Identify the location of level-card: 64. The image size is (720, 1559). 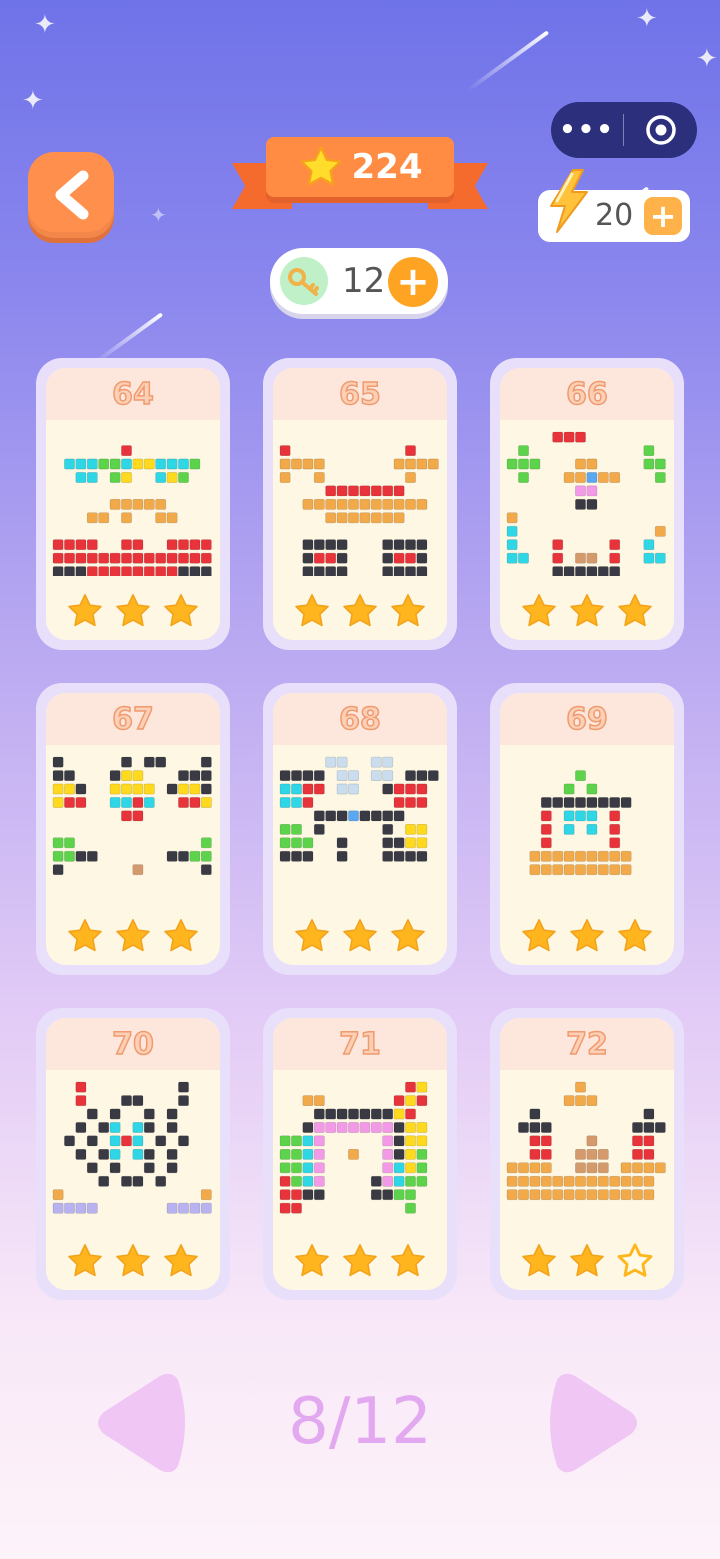
(133, 504).